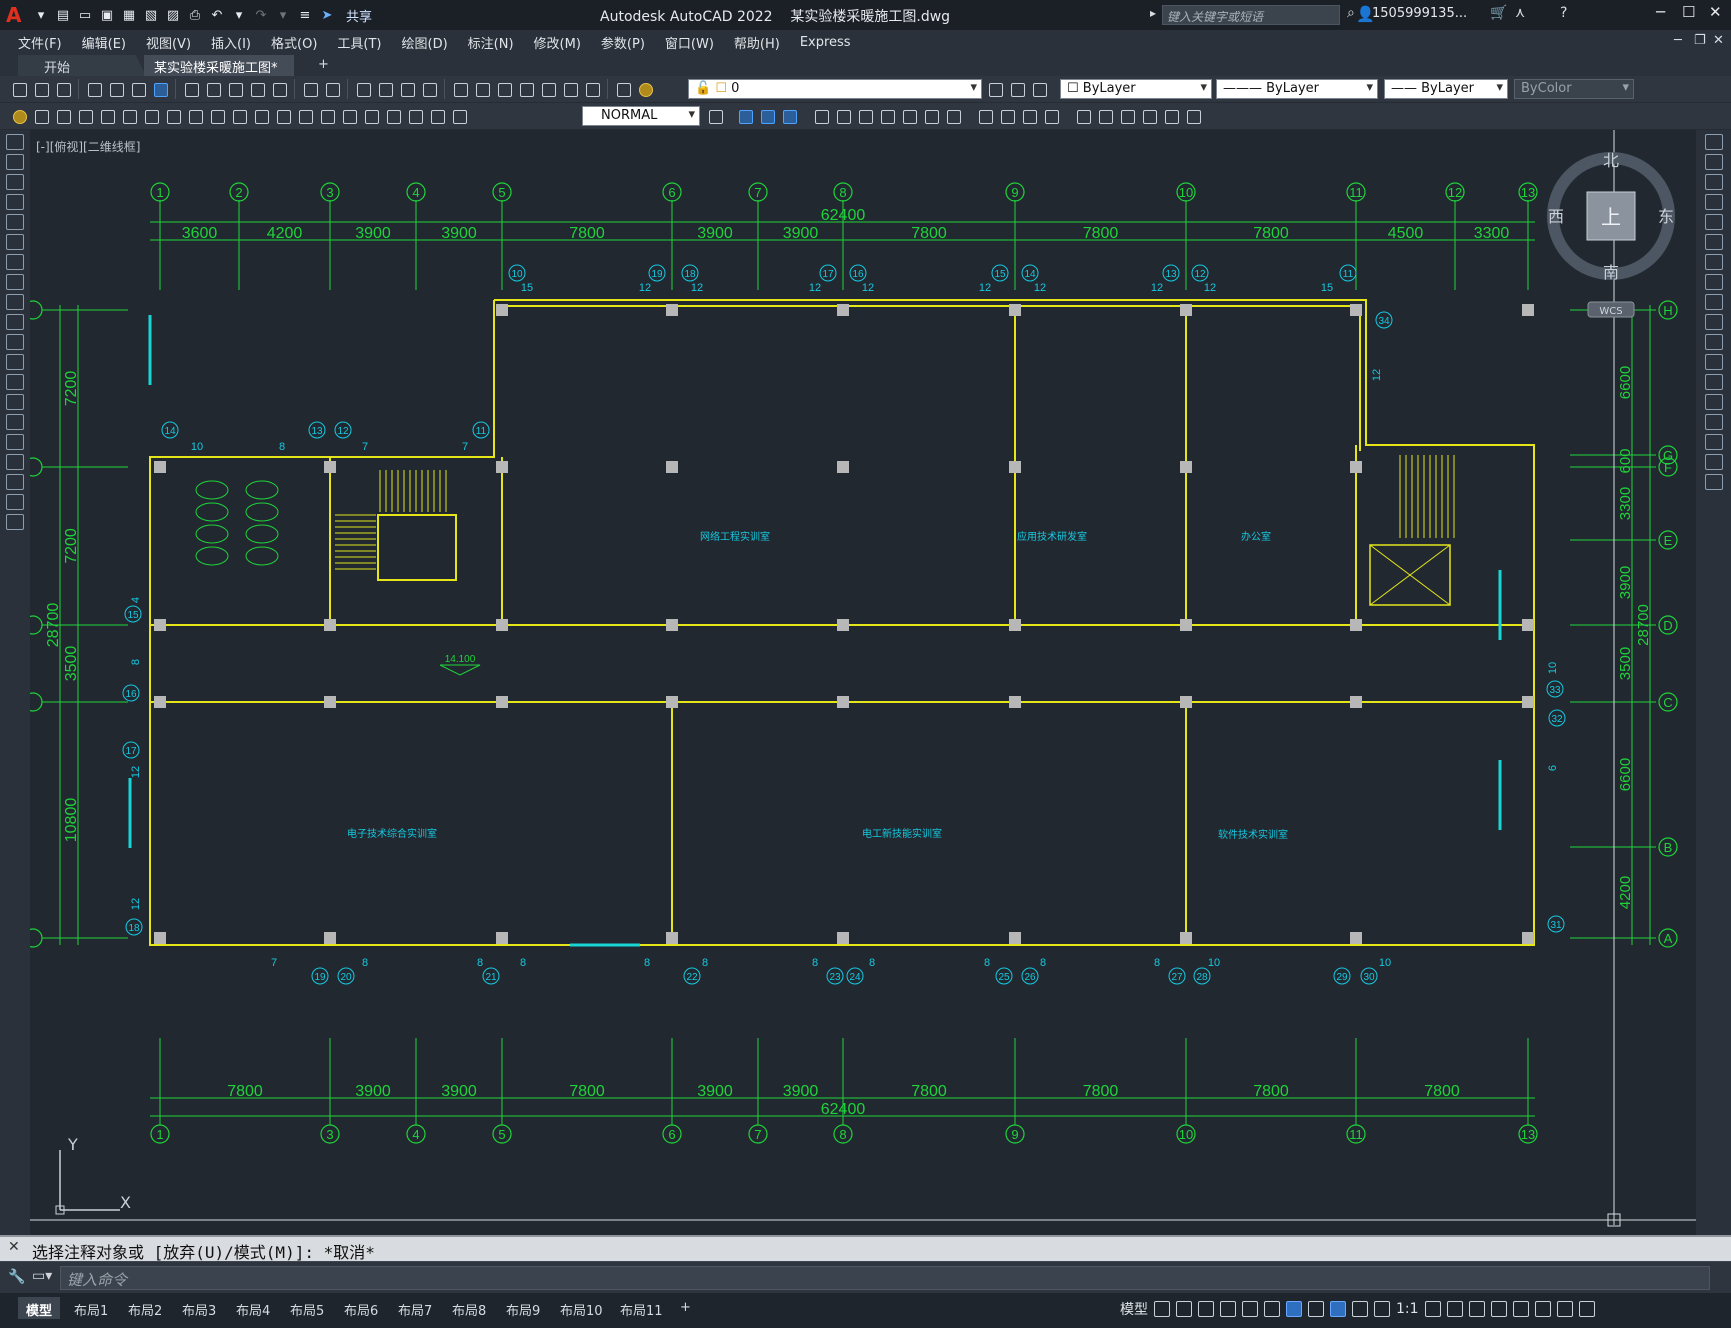 The image size is (1731, 1328). What do you see at coordinates (235, 89) in the screenshot?
I see `paste-icon` at bounding box center [235, 89].